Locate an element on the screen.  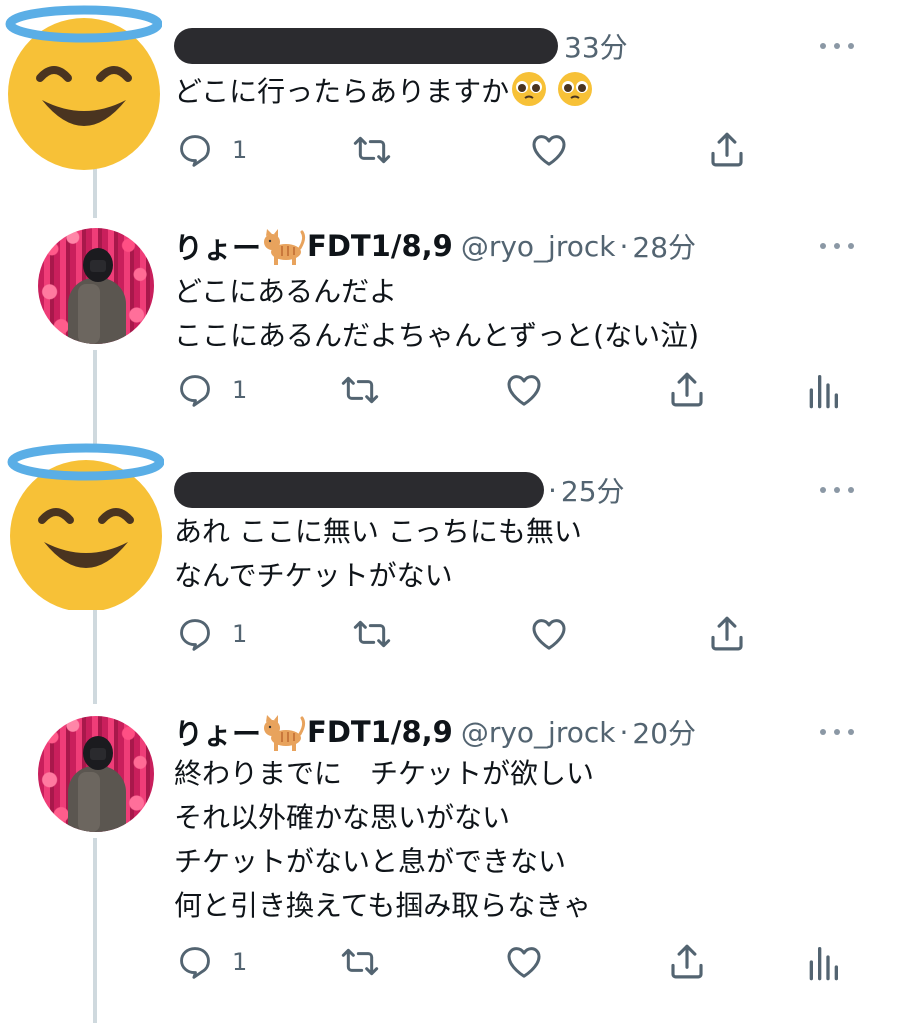
tweet-text: どこにあるんだよ ここにあるんだよちゃんとずっと(ない泣) is located at coordinates (437, 313).